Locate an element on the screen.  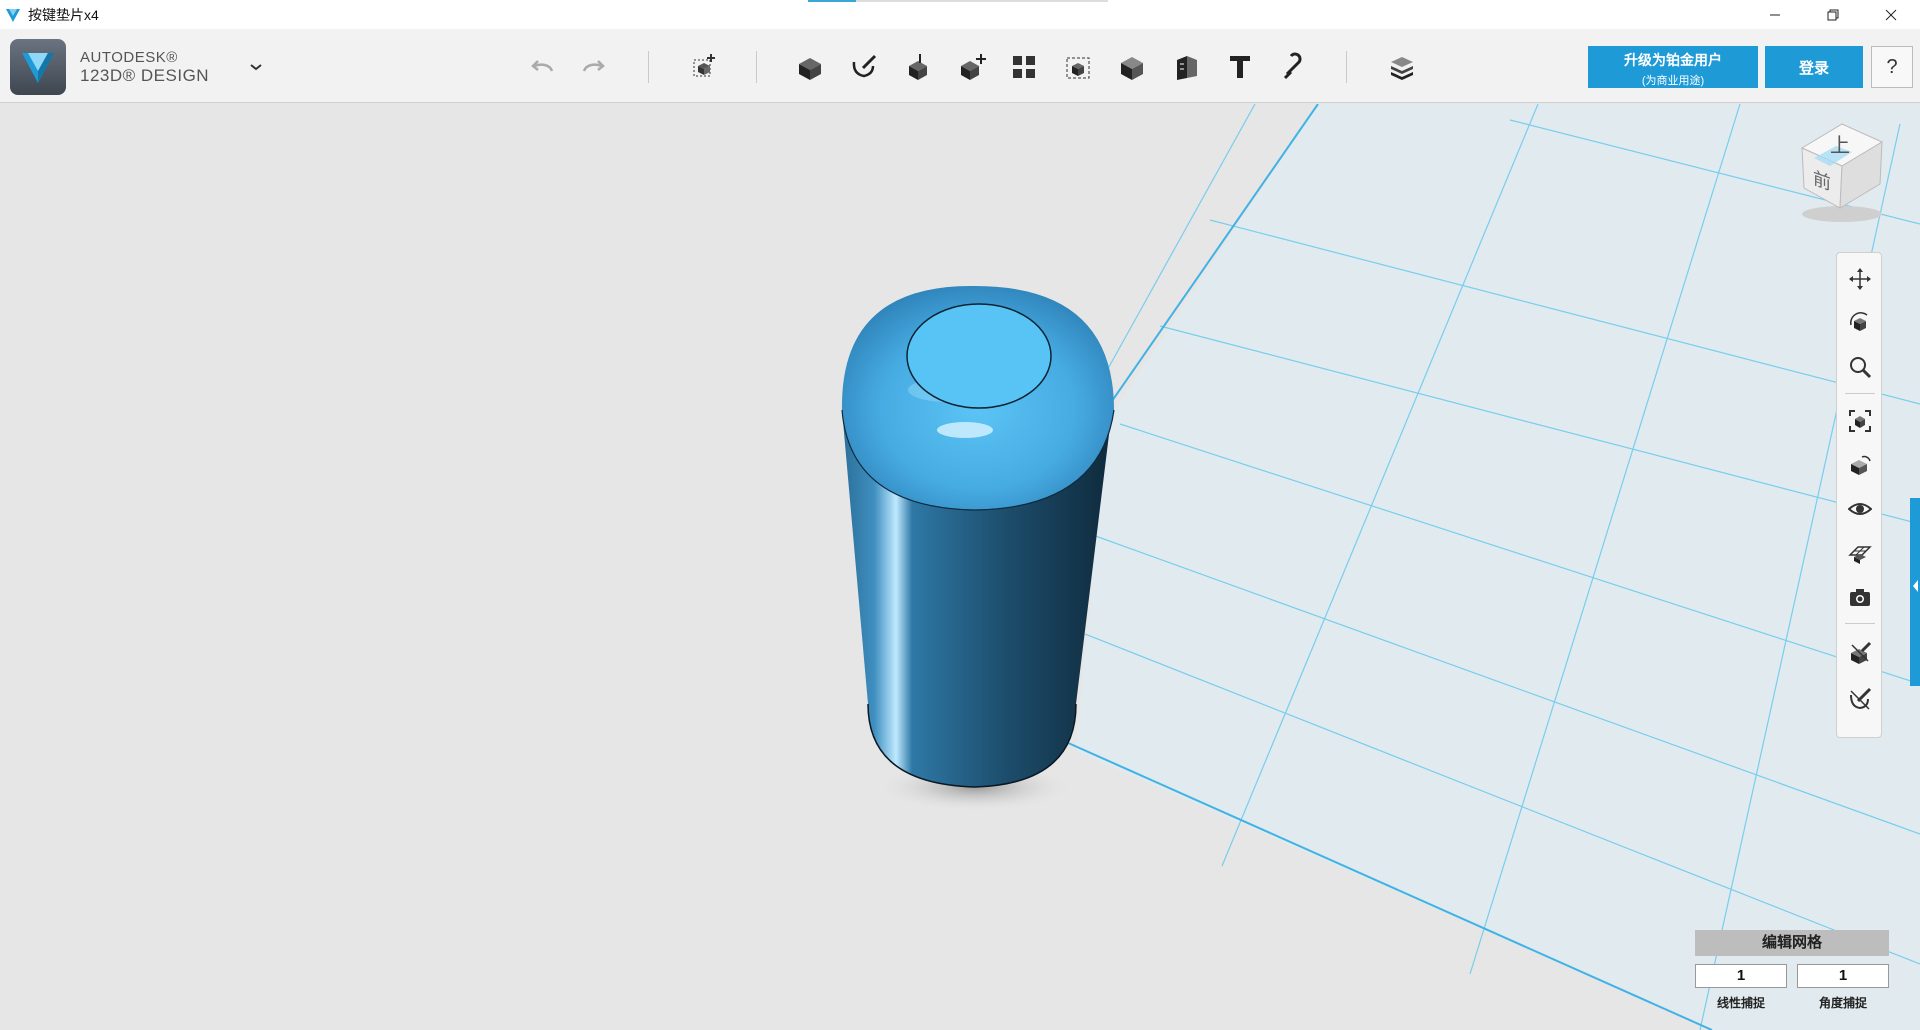
primitives-icon is located at coordinates (810, 67).